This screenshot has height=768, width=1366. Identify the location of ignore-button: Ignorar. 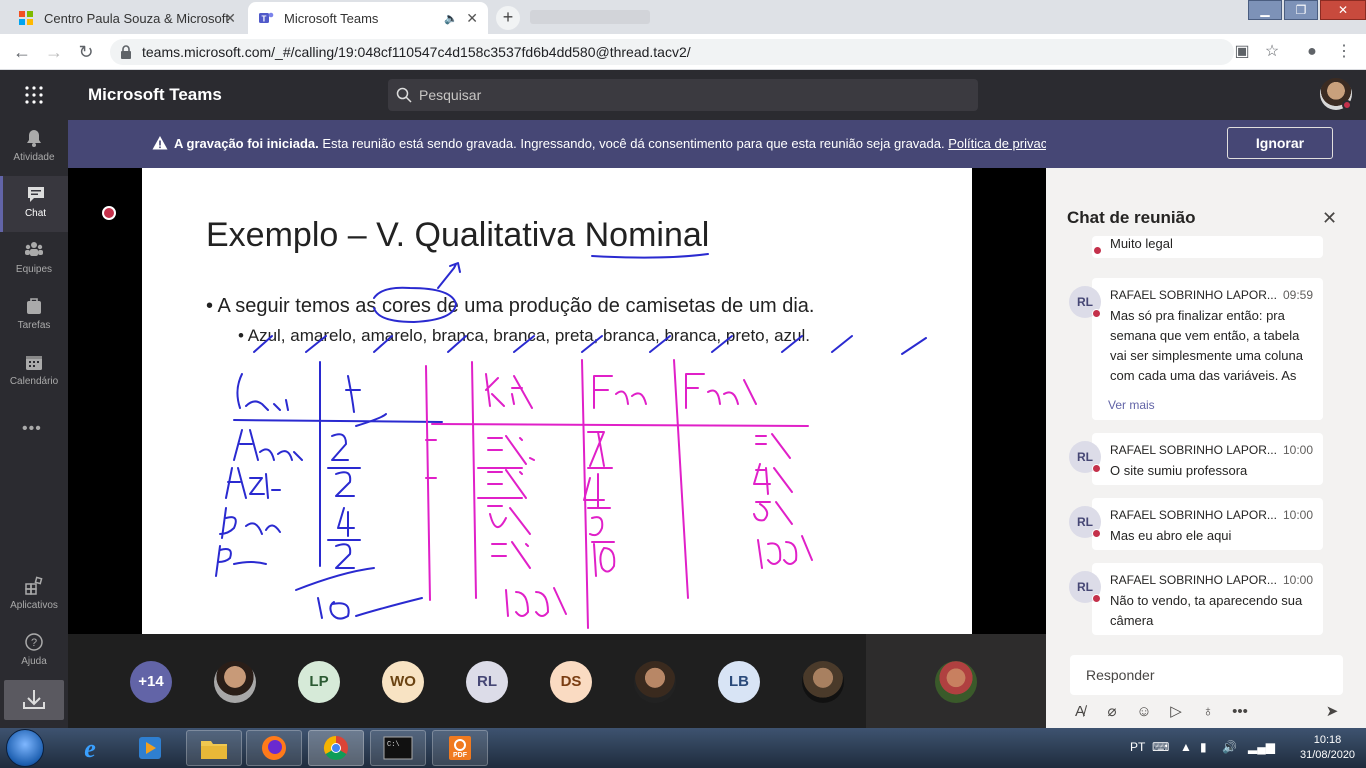
(1280, 143).